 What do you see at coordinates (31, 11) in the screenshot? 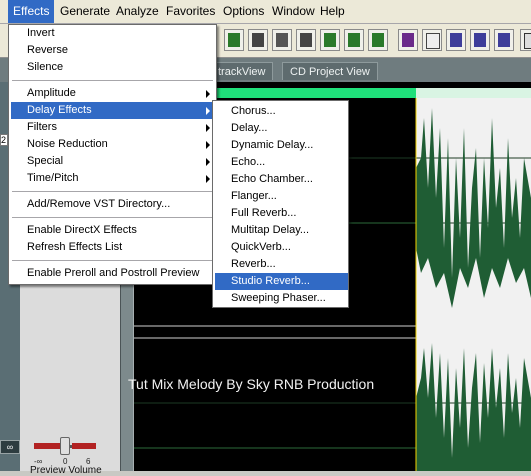
I see `menu-effects: Effects` at bounding box center [31, 11].